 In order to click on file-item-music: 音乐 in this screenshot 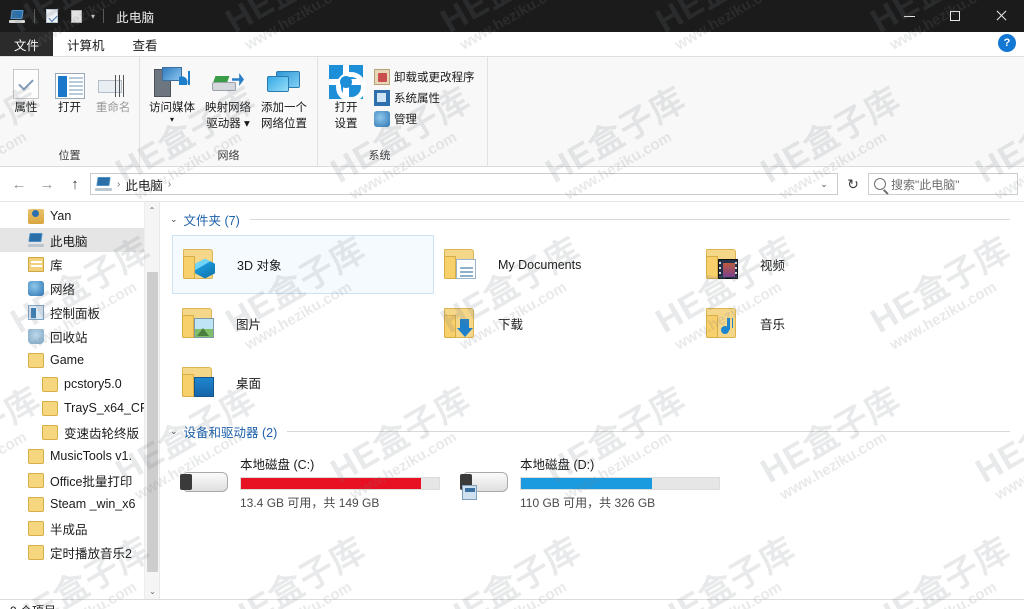, I will do `click(827, 323)`.